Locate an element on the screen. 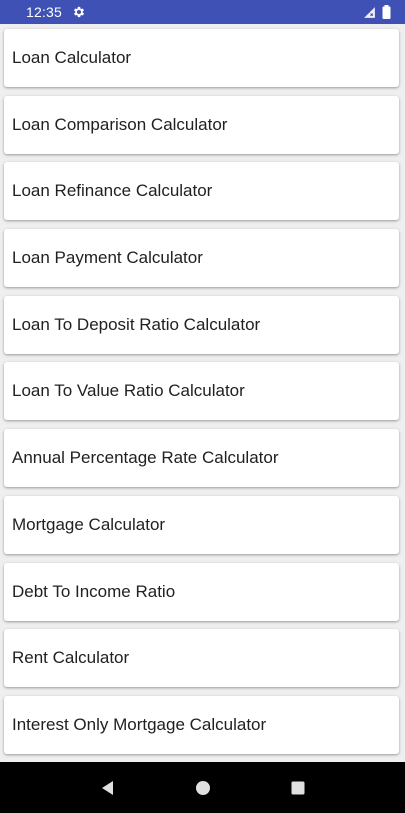 The image size is (405, 813). home-icon is located at coordinates (203, 788).